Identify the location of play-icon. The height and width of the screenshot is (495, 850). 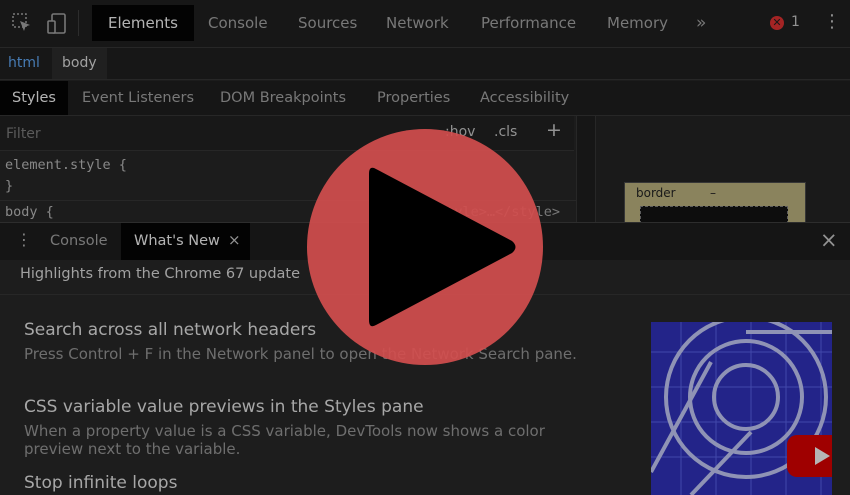
(442, 247).